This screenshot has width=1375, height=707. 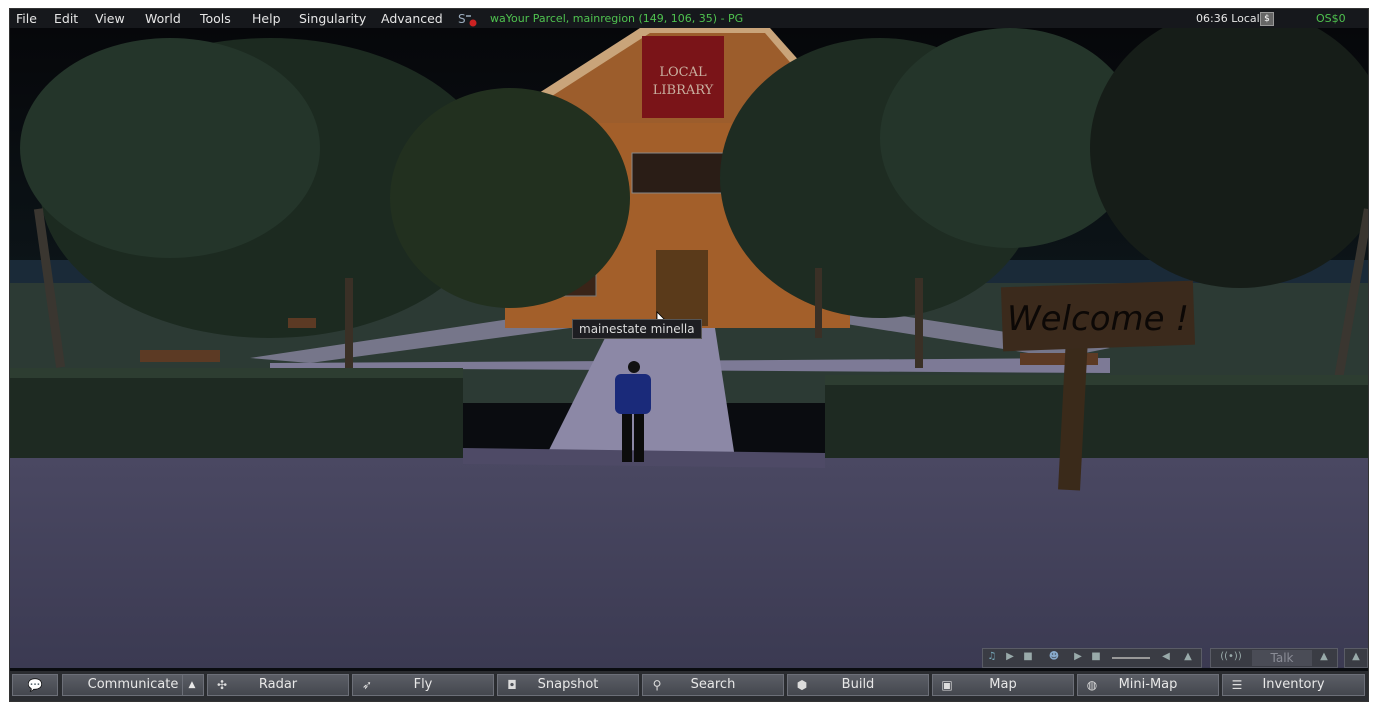 What do you see at coordinates (992, 657) in the screenshot?
I see `music-note-icon: ♫` at bounding box center [992, 657].